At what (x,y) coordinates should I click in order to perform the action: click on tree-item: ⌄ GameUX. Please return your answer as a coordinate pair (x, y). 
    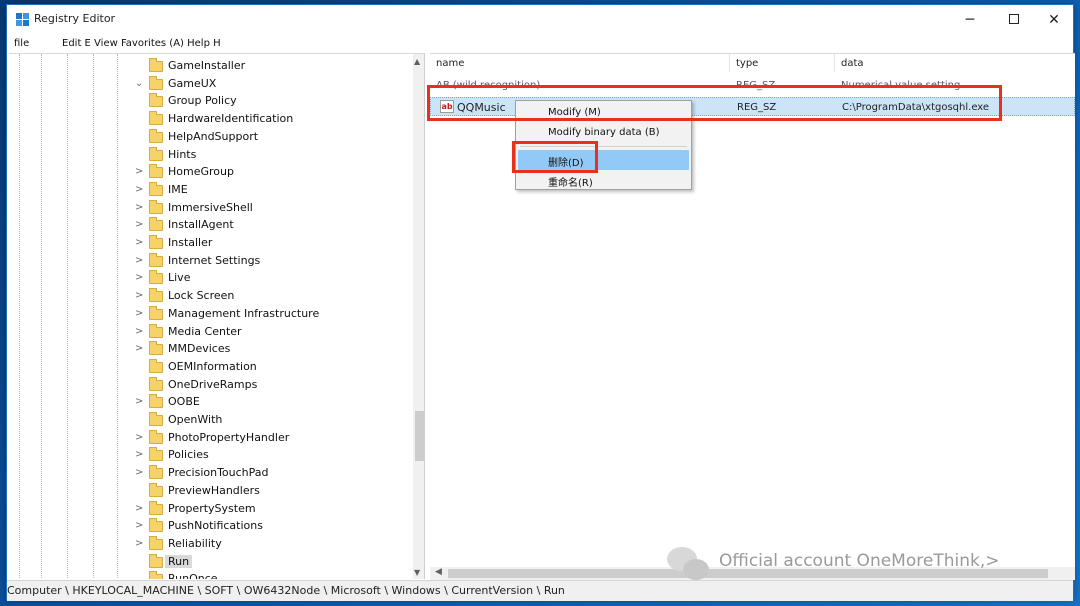
    Looking at the image, I should click on (209, 84).